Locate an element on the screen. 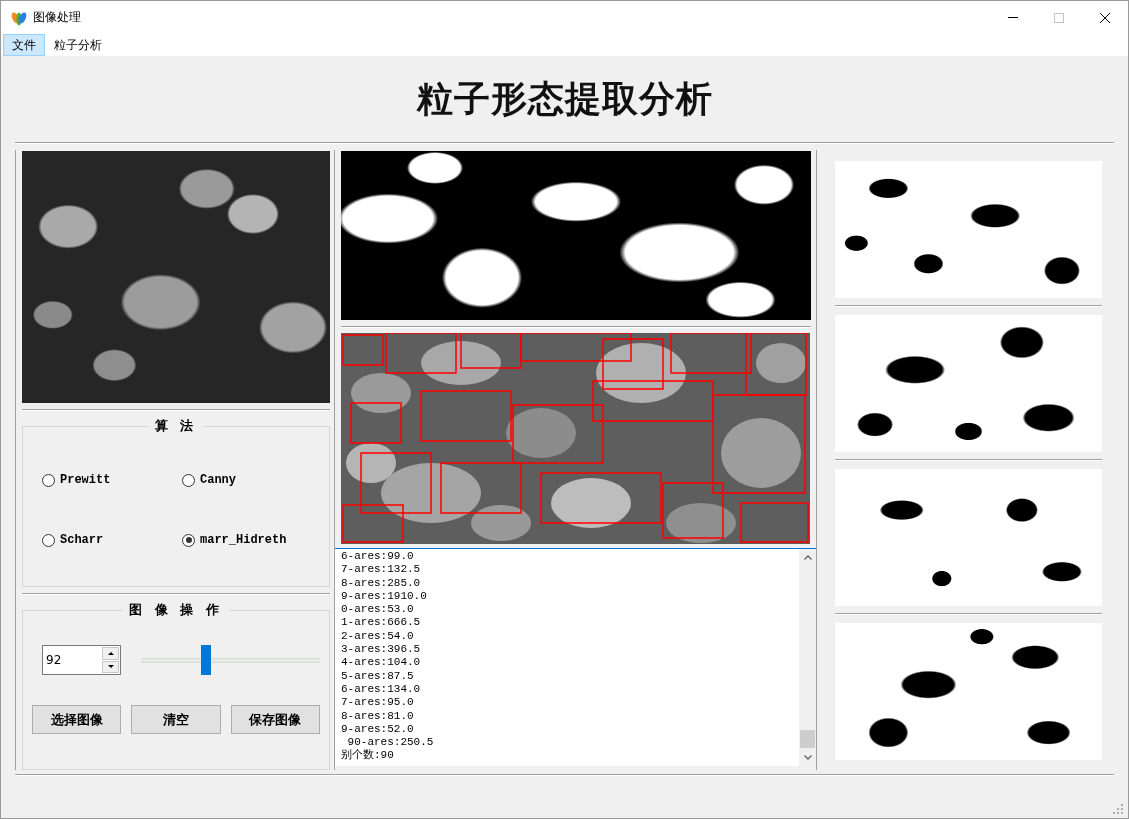  log-line: 4-ares:104.0 is located at coordinates (381, 663).